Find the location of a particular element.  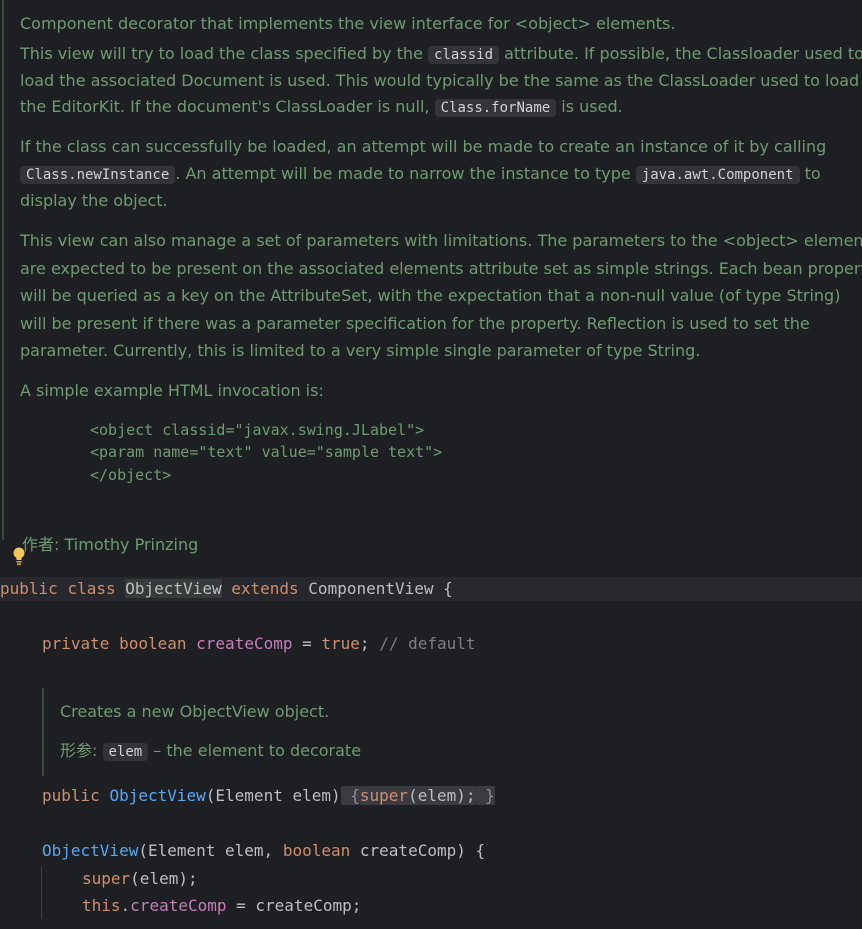

author-label: 作者: is located at coordinates (41, 544).